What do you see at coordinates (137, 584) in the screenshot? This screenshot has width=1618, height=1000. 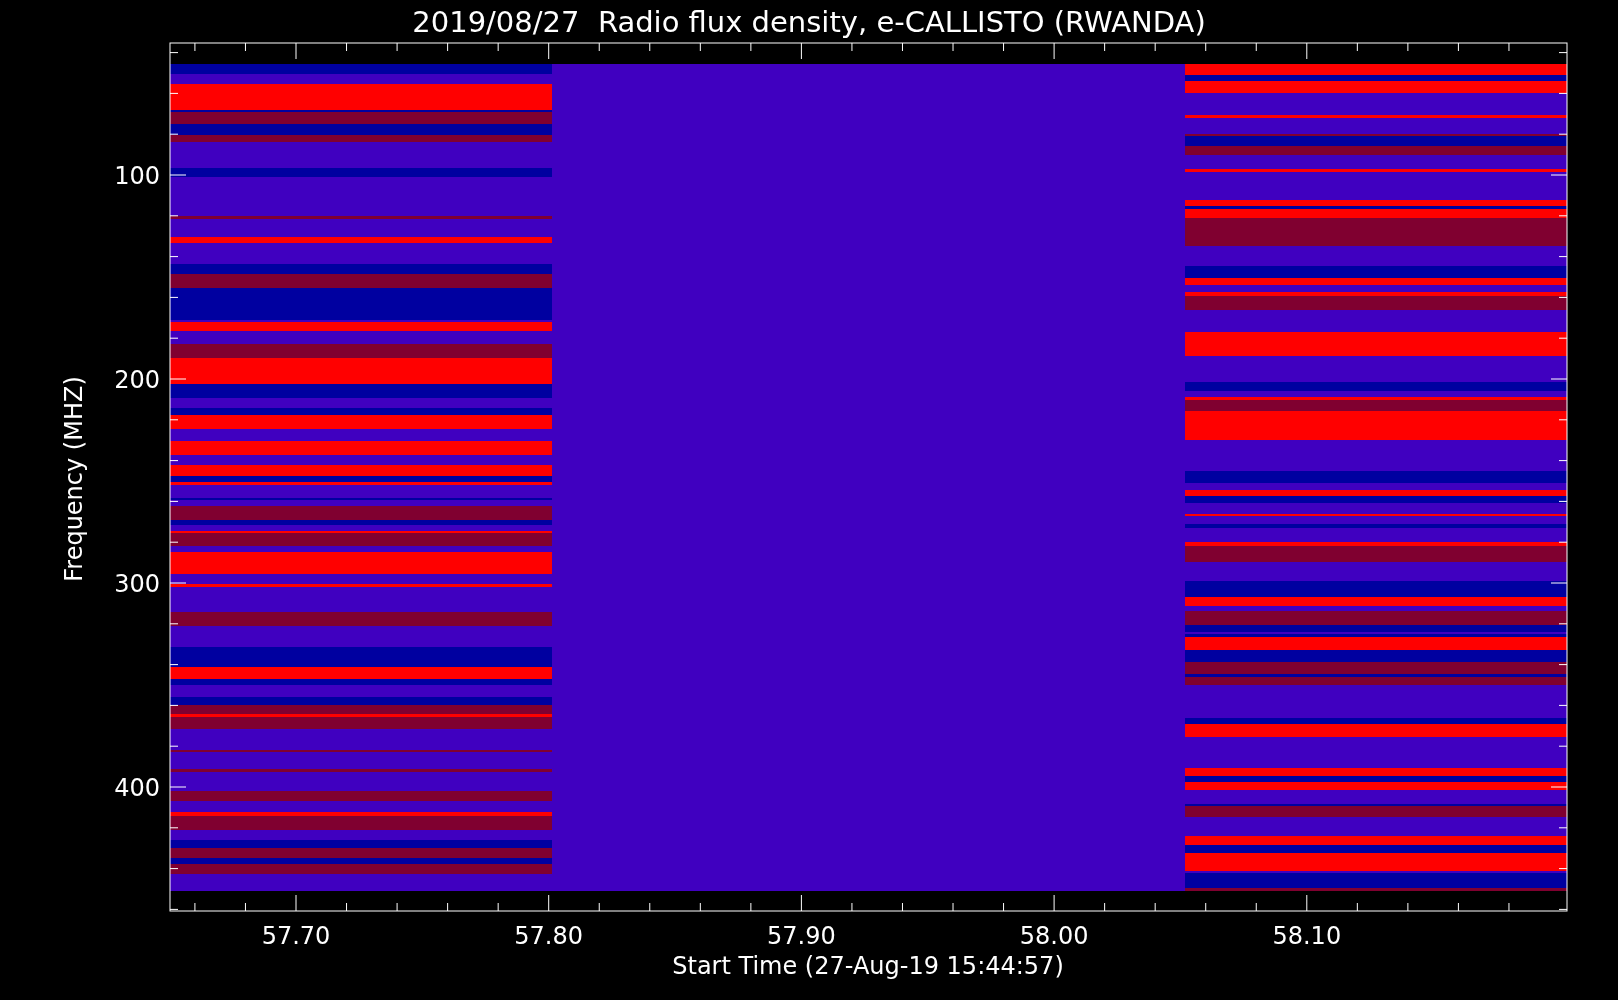 I see `y-tick-label: 300` at bounding box center [137, 584].